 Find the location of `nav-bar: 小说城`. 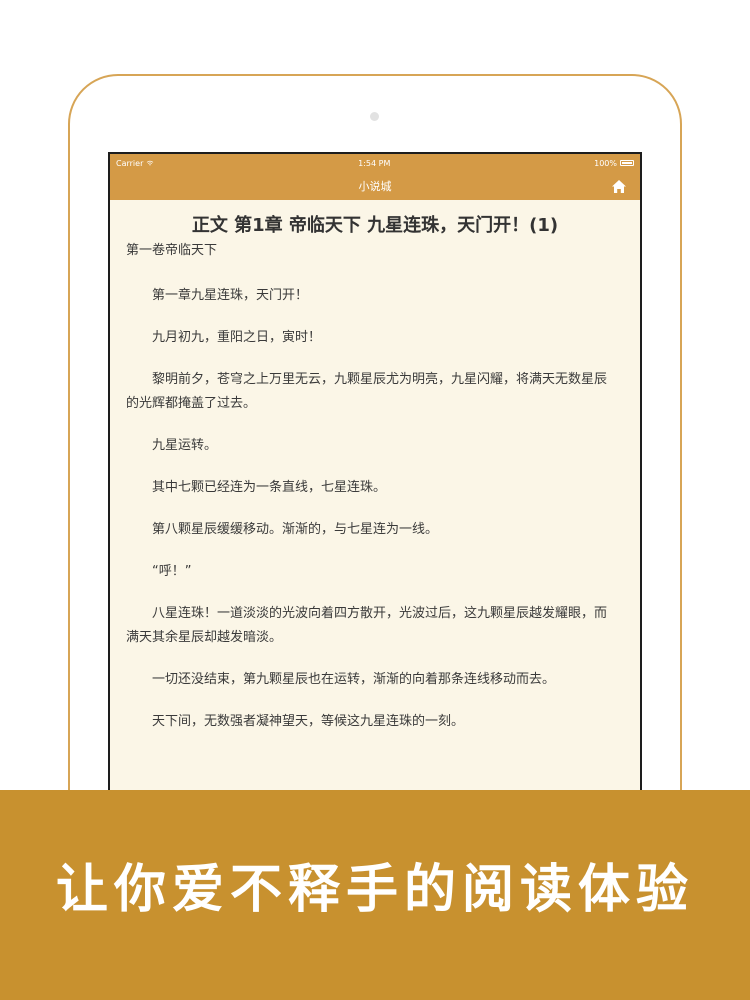

nav-bar: 小说城 is located at coordinates (375, 186).